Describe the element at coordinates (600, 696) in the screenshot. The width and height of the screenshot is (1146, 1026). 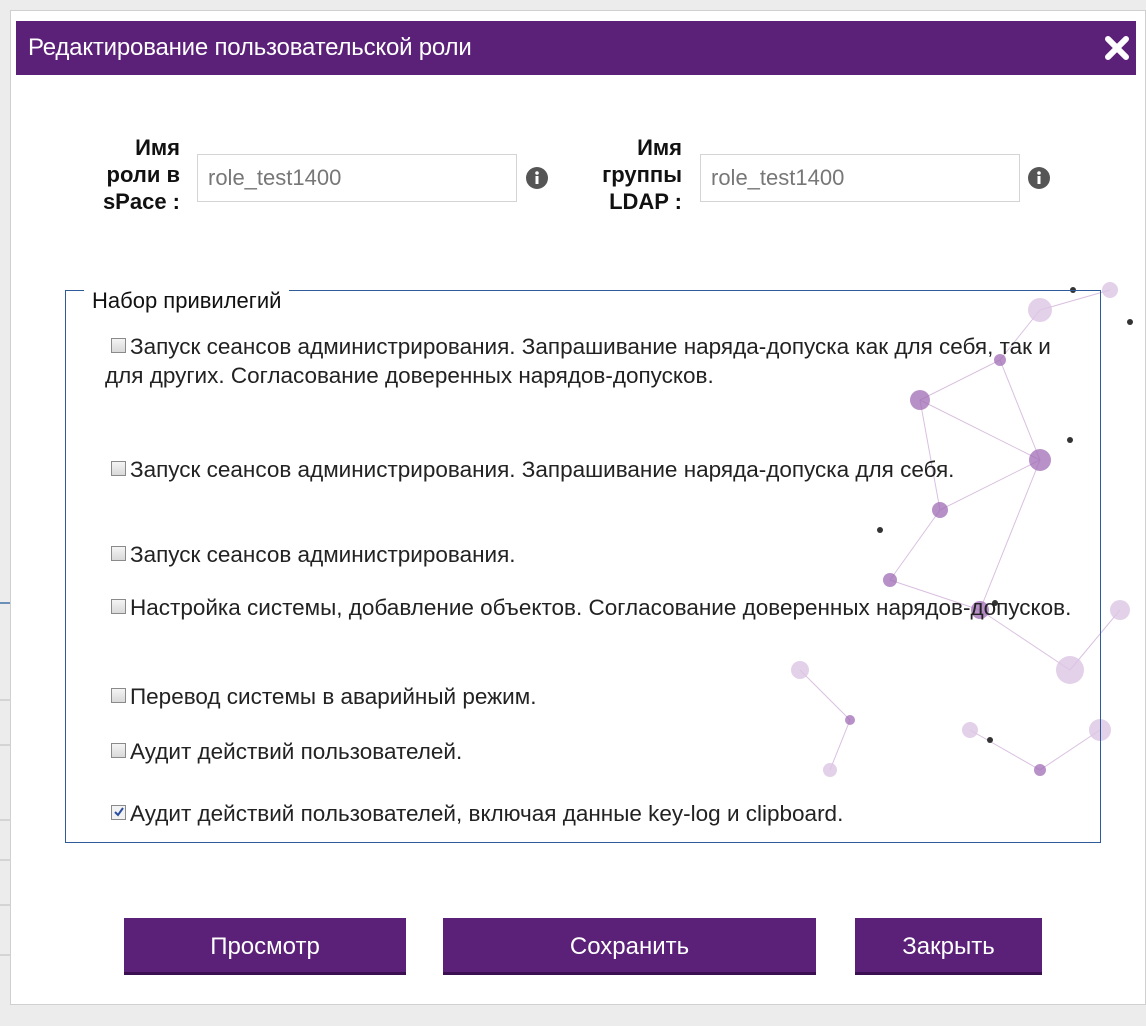
I see `privilege-item: Перевод системы в аварийный режим.` at that location.